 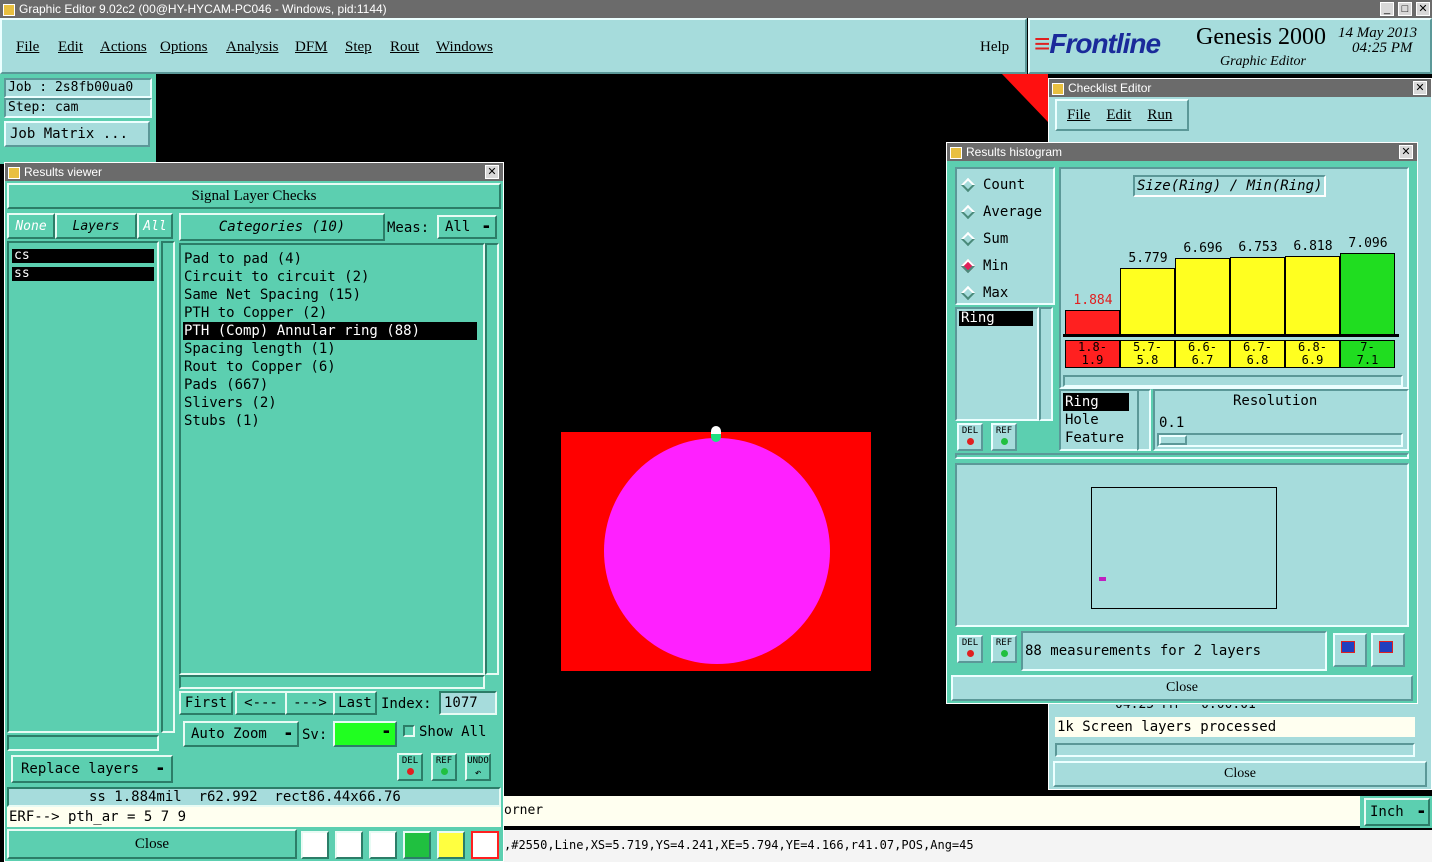 What do you see at coordinates (333, 259) in the screenshot?
I see `category-item: Pad to pad (4)` at bounding box center [333, 259].